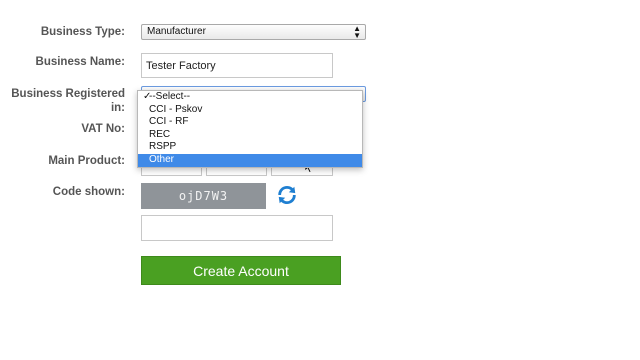  Describe the element at coordinates (86, 161) in the screenshot. I see `main-product-label: Main Product:` at that location.